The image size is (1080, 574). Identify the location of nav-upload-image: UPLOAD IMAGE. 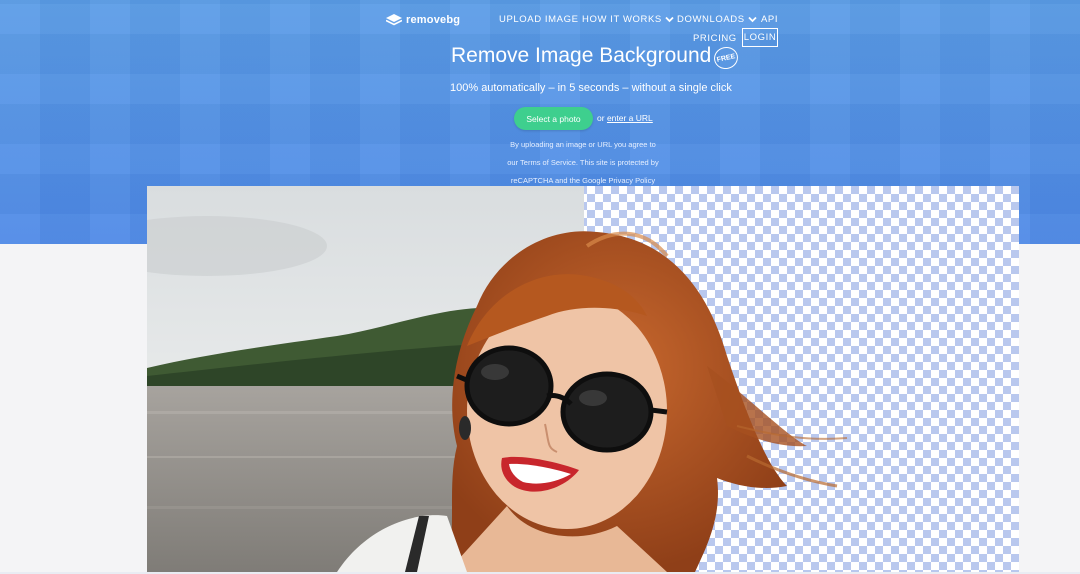
(539, 19).